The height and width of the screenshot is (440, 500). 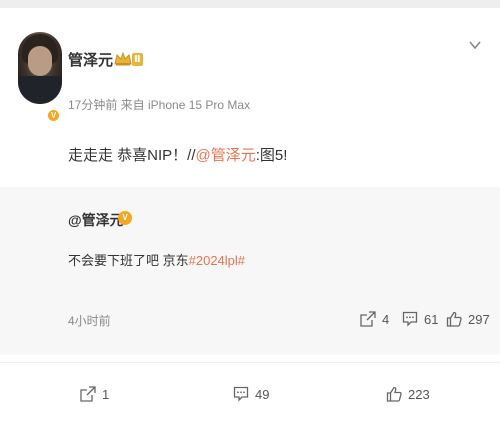 I want to click on repost-time: 4小时前, so click(x=89, y=321).